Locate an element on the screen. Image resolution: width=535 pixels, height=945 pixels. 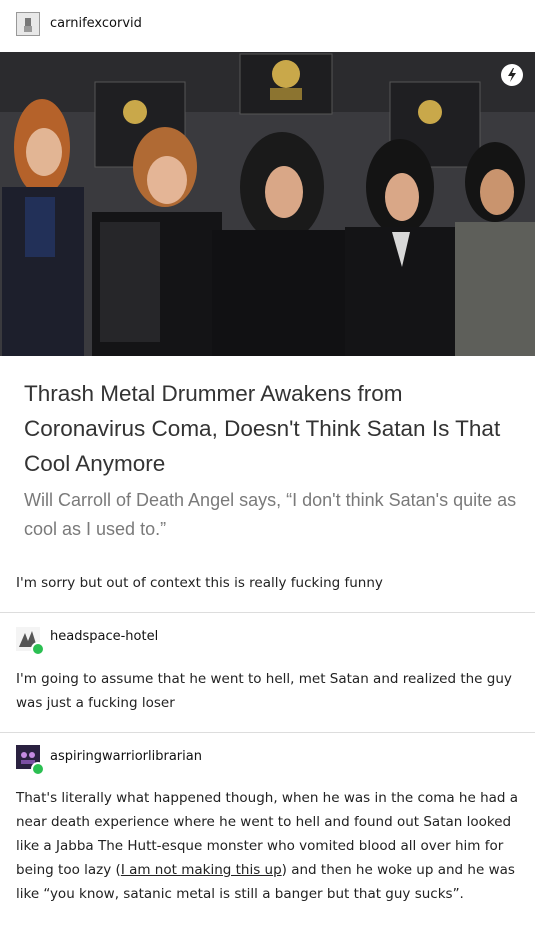
reblog-username: headspace-hotel is located at coordinates (104, 636).